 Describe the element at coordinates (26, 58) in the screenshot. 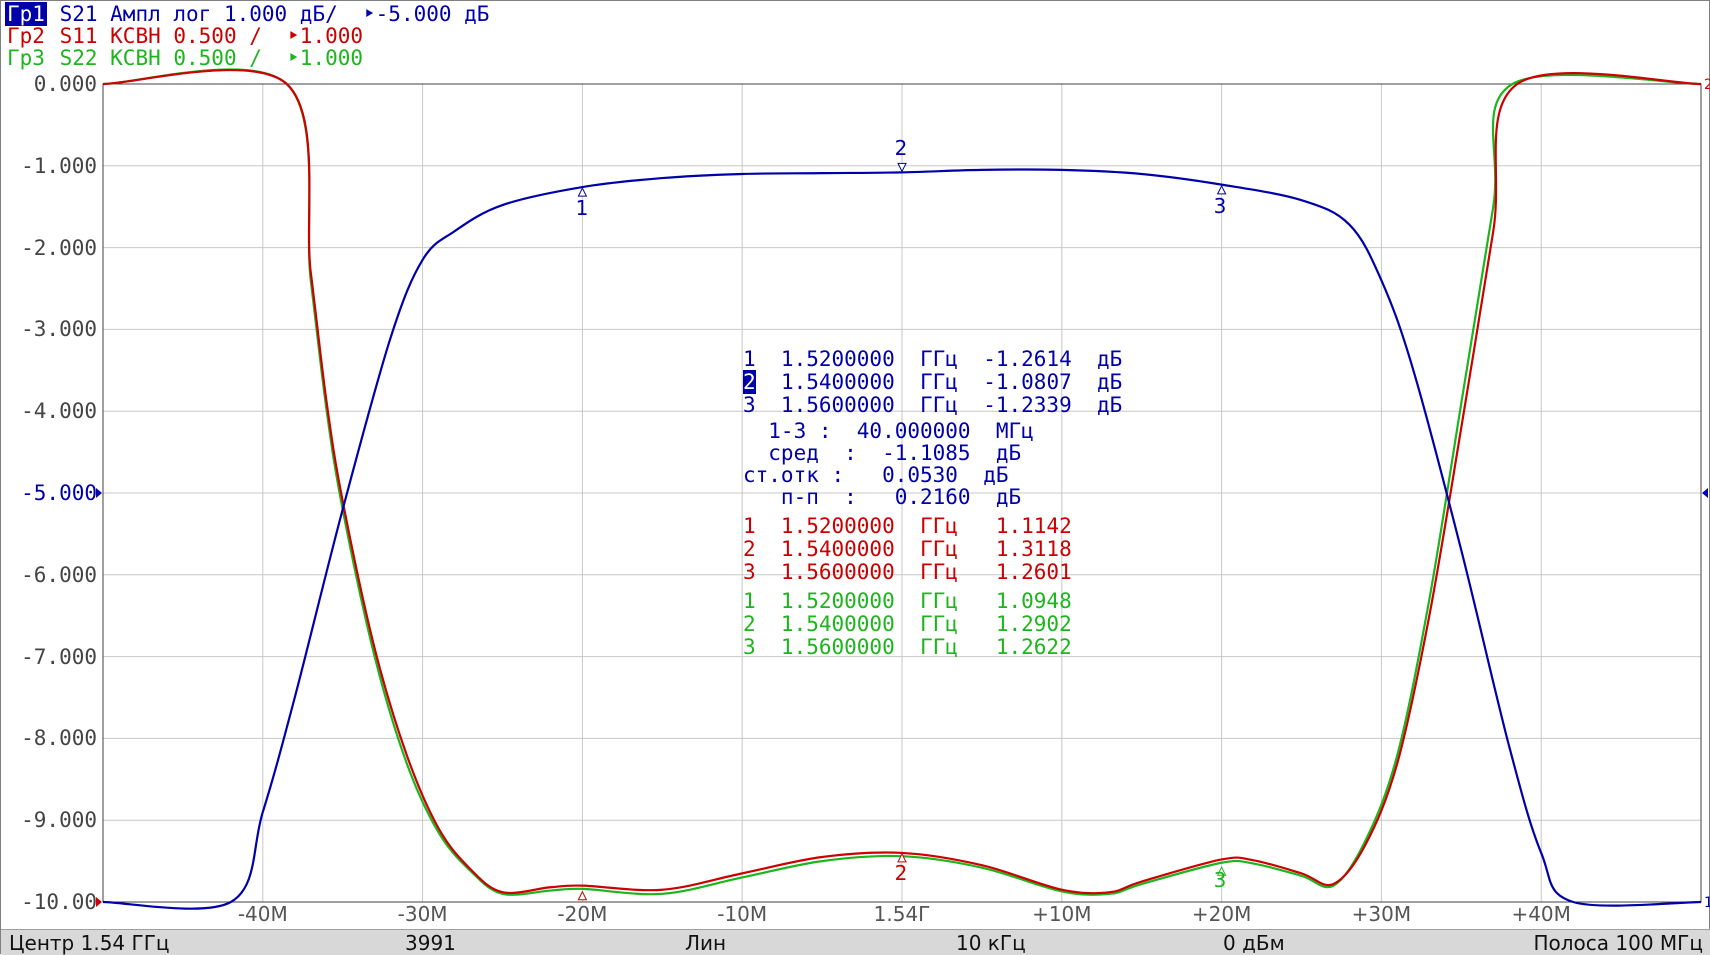

I see `trace3-tag: Гр3` at that location.